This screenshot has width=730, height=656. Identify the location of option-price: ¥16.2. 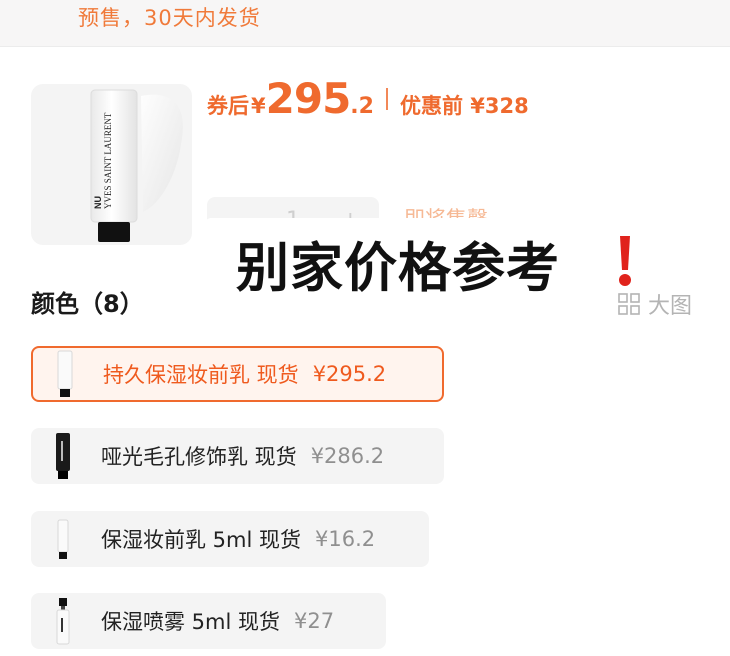
(345, 539).